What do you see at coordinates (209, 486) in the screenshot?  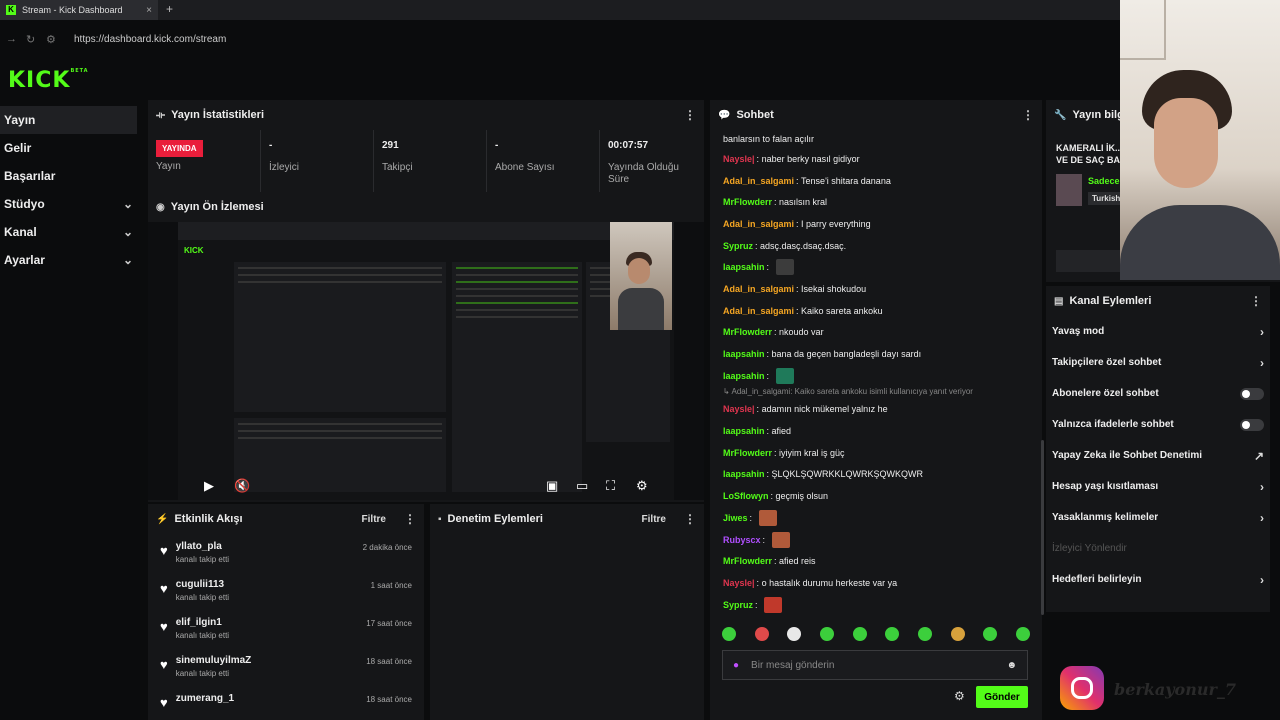 I see `play-icon: ▶` at bounding box center [209, 486].